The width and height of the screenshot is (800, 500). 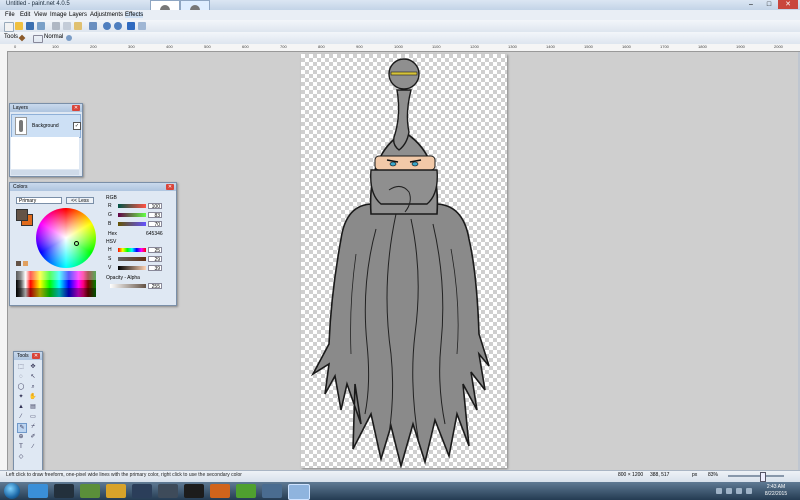 What do you see at coordinates (788, 4) in the screenshot?
I see `close-button: ✕` at bounding box center [788, 4].